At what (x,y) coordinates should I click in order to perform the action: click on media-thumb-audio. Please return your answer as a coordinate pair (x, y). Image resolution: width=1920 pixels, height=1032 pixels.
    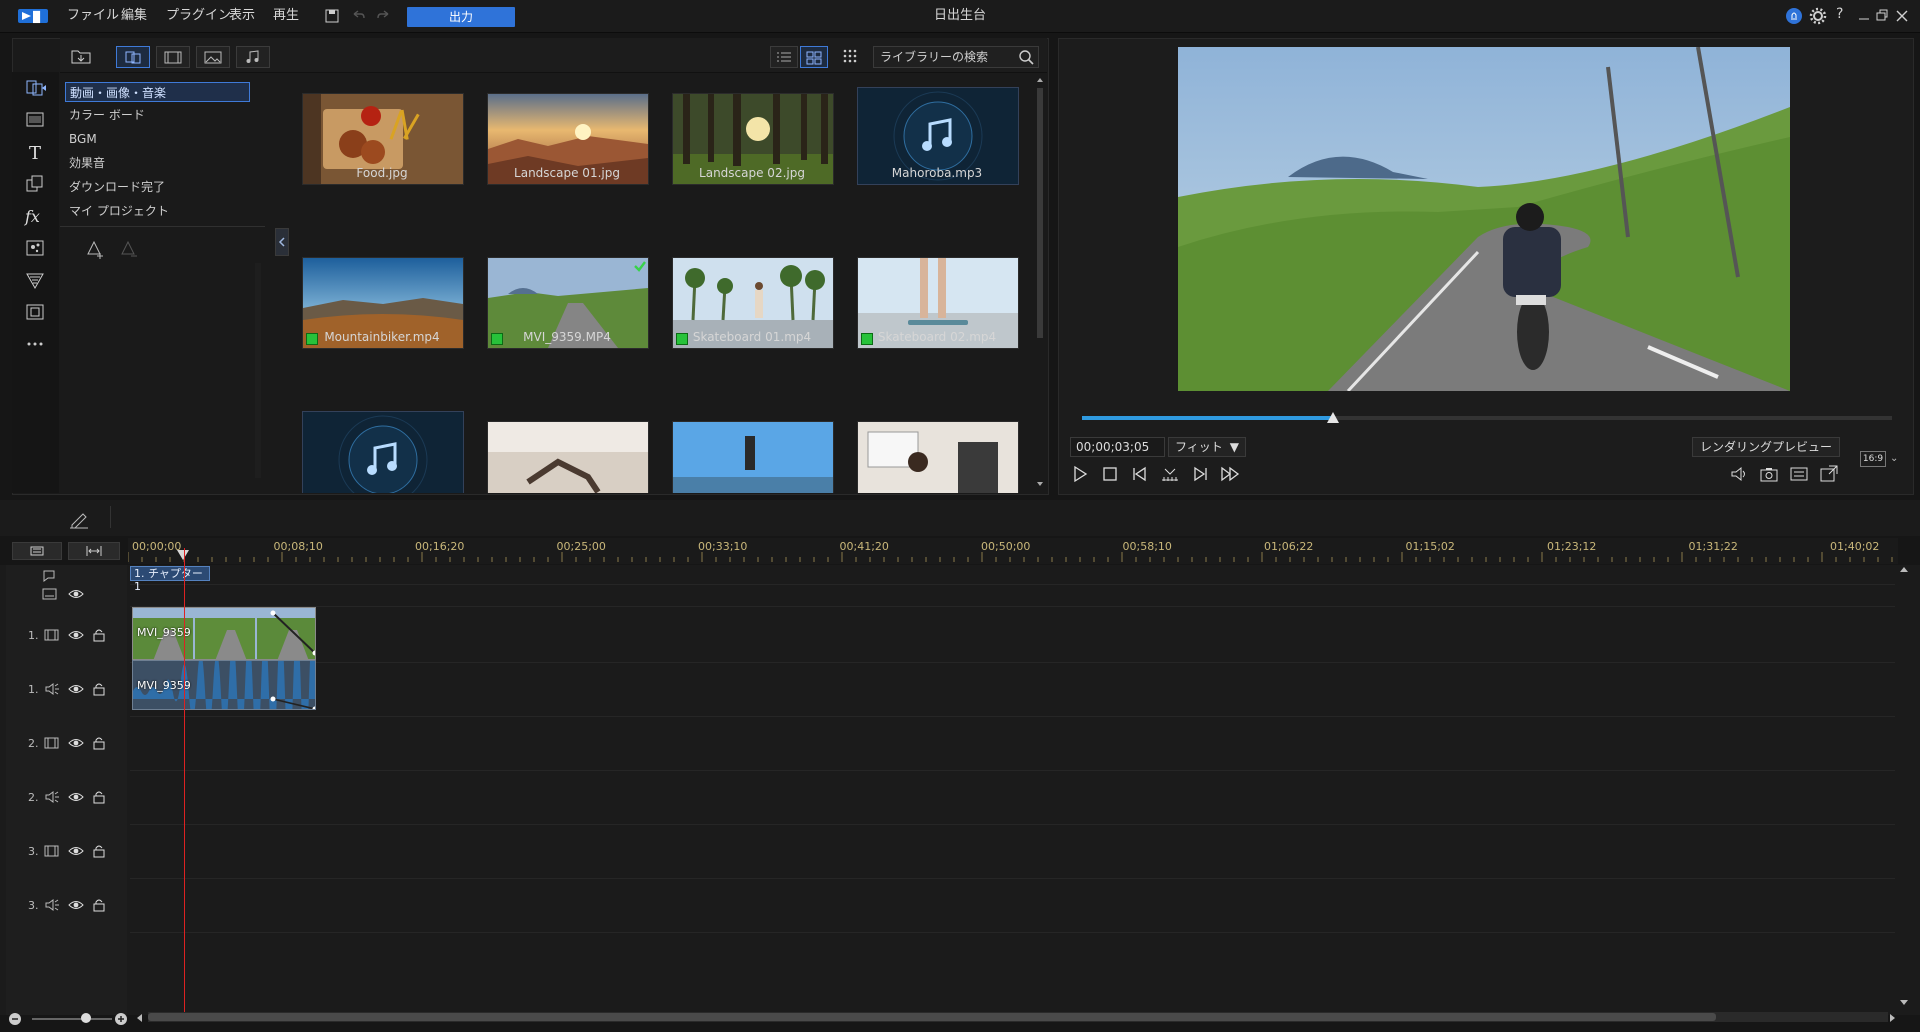
    Looking at the image, I should click on (383, 452).